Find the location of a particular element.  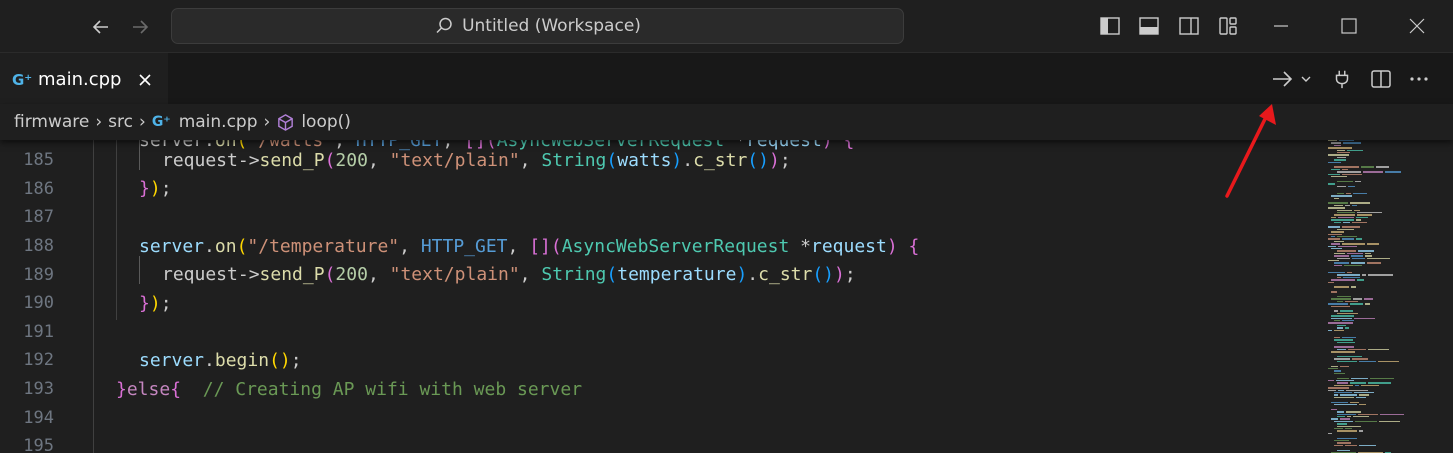

forward-button is located at coordinates (140, 27).